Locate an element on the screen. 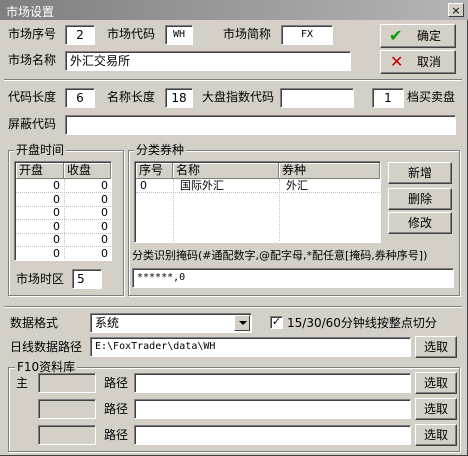  check-icon: ✔ is located at coordinates (396, 35).